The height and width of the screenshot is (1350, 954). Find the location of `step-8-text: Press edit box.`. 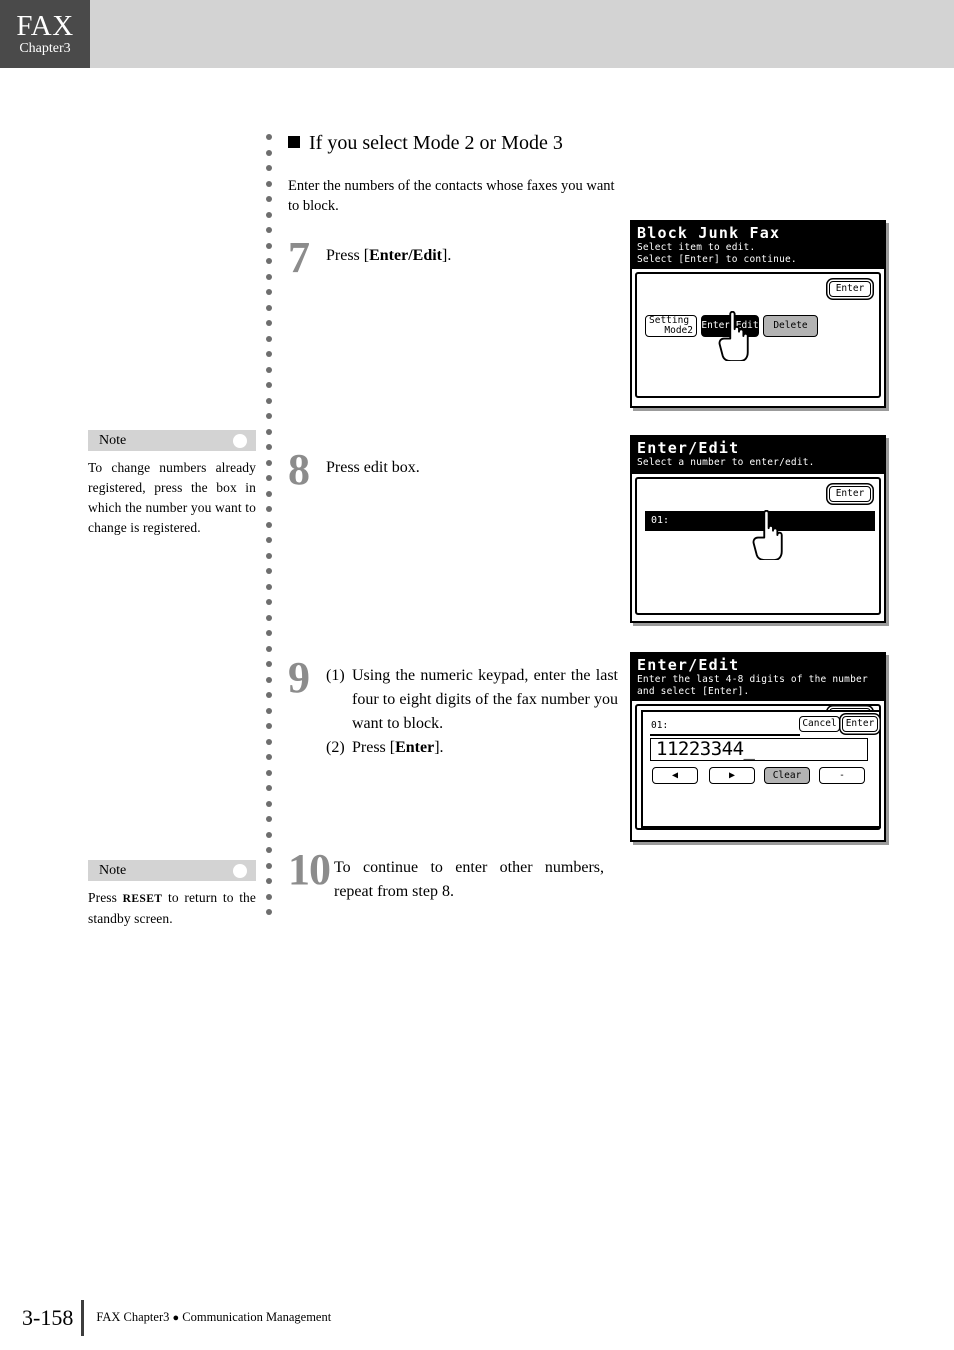

step-8-text: Press edit box. is located at coordinates (373, 467).